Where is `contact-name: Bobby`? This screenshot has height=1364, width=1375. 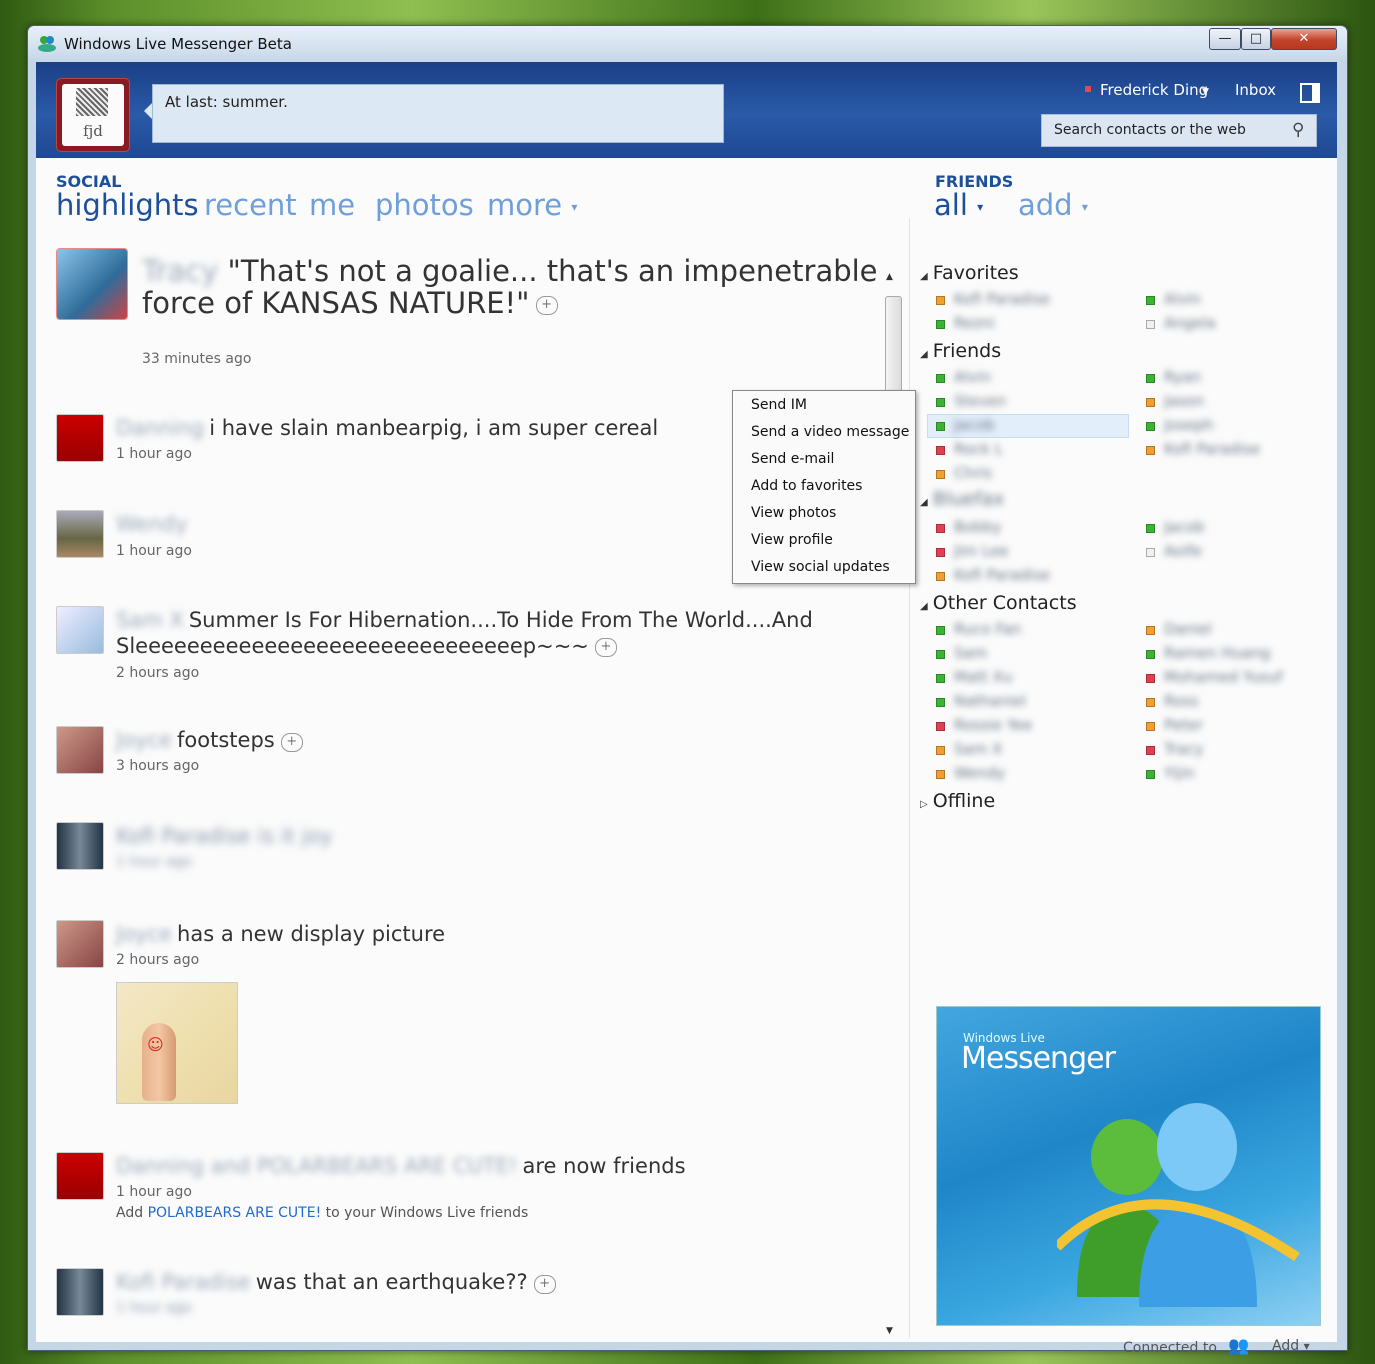 contact-name: Bobby is located at coordinates (977, 527).